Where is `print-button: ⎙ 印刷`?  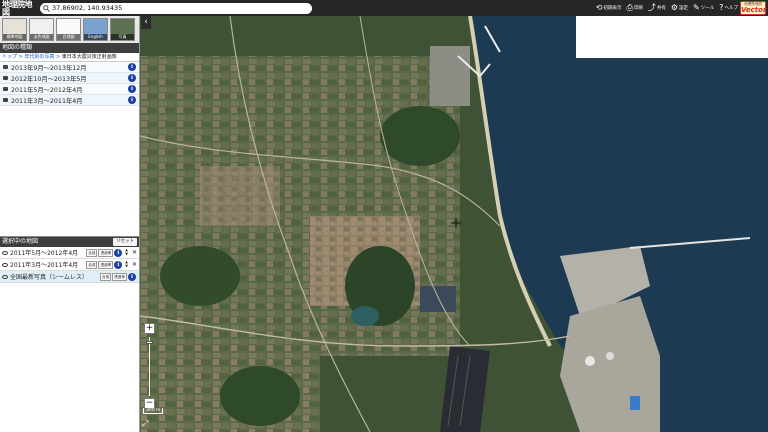
print-button: ⎙ 印刷 is located at coordinates (634, 8).